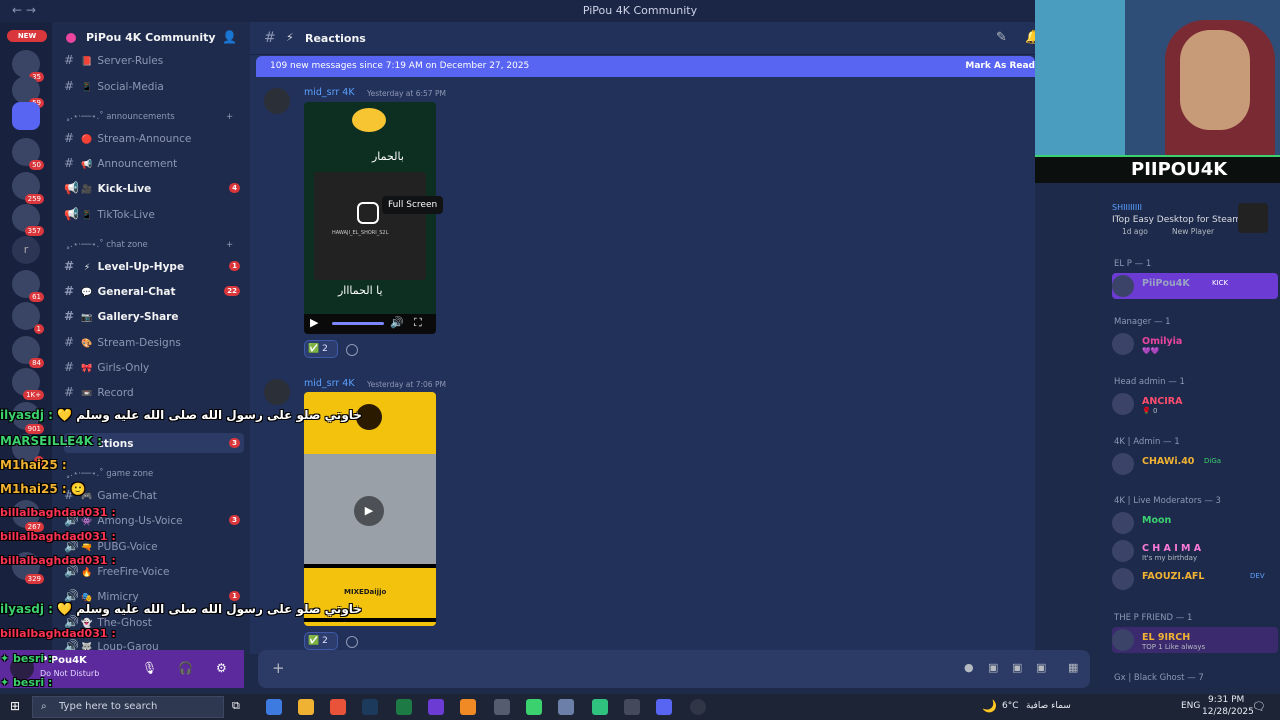 The height and width of the screenshot is (720, 1280). I want to click on fullscreen-icon: ⛶, so click(418, 323).